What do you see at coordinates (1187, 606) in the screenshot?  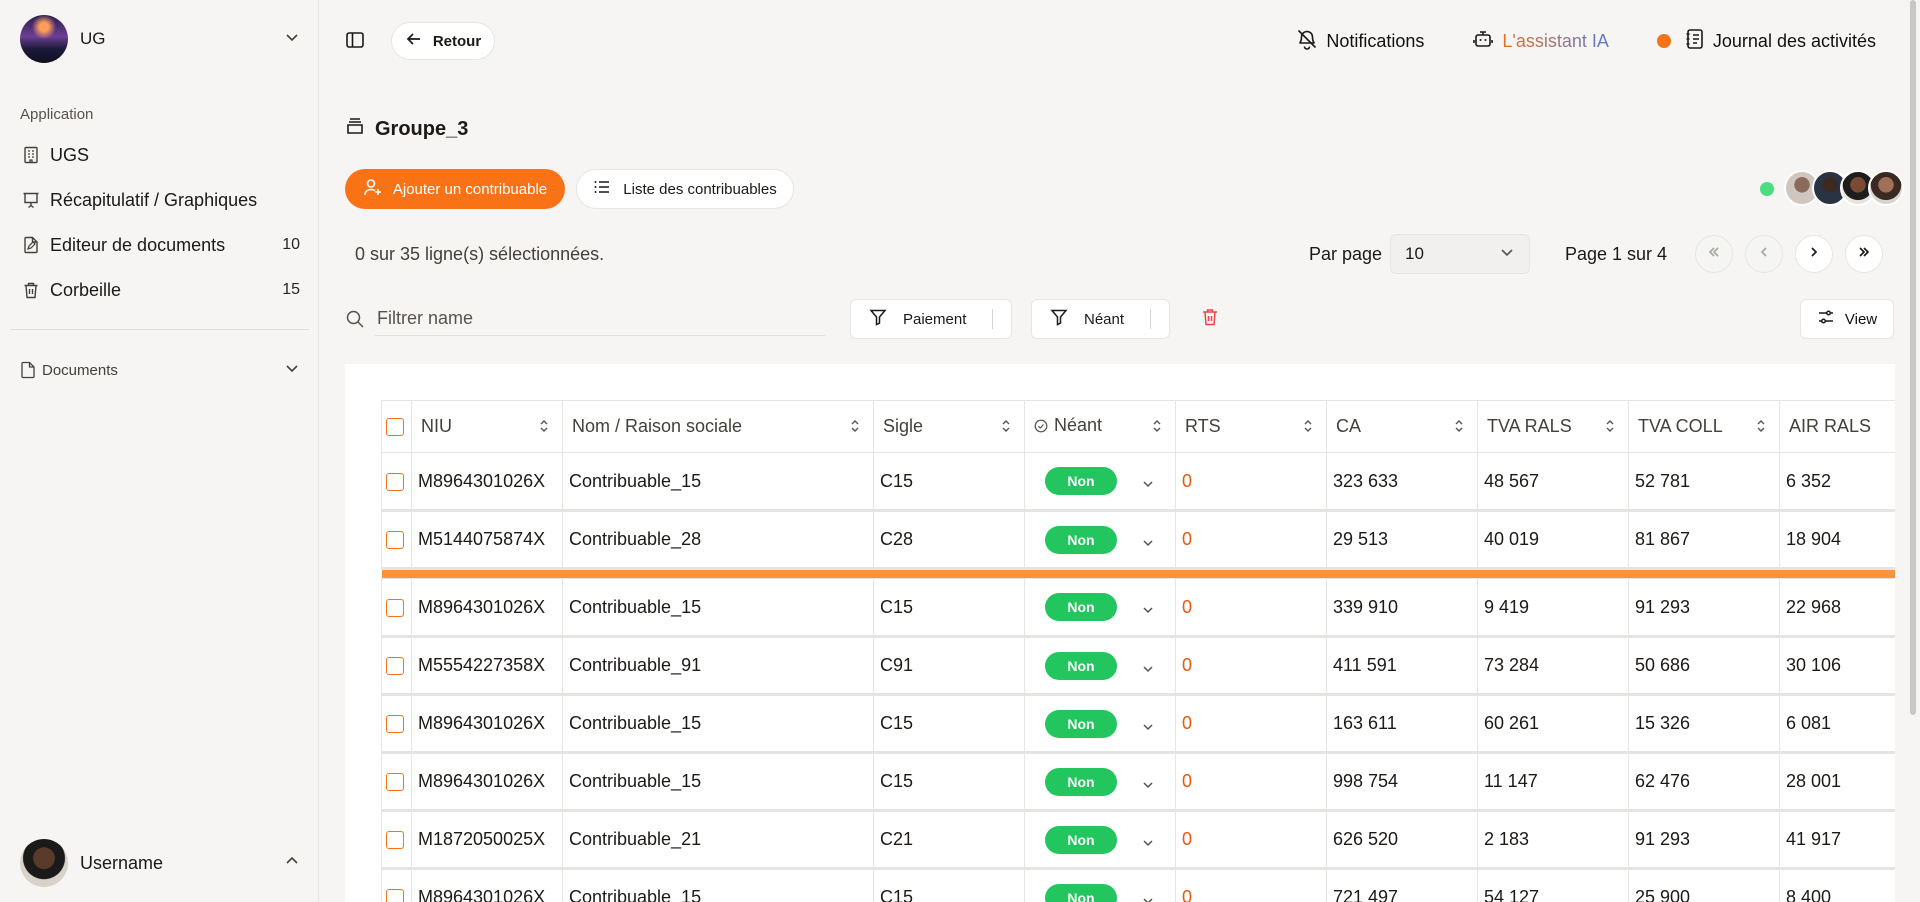 I see `rts-value: 0` at bounding box center [1187, 606].